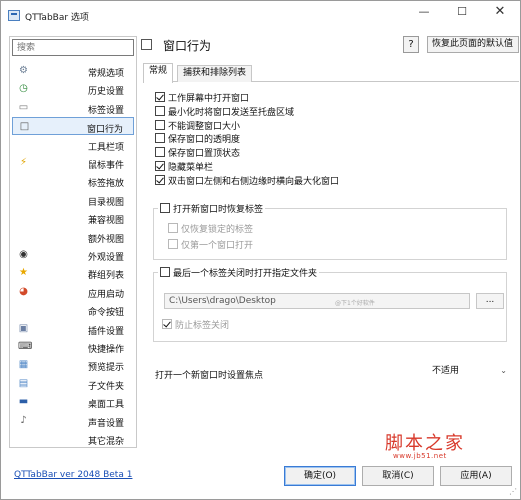  Describe the element at coordinates (73, 402) in the screenshot. I see `sidebar-item: ▬ 桌面工具` at that location.